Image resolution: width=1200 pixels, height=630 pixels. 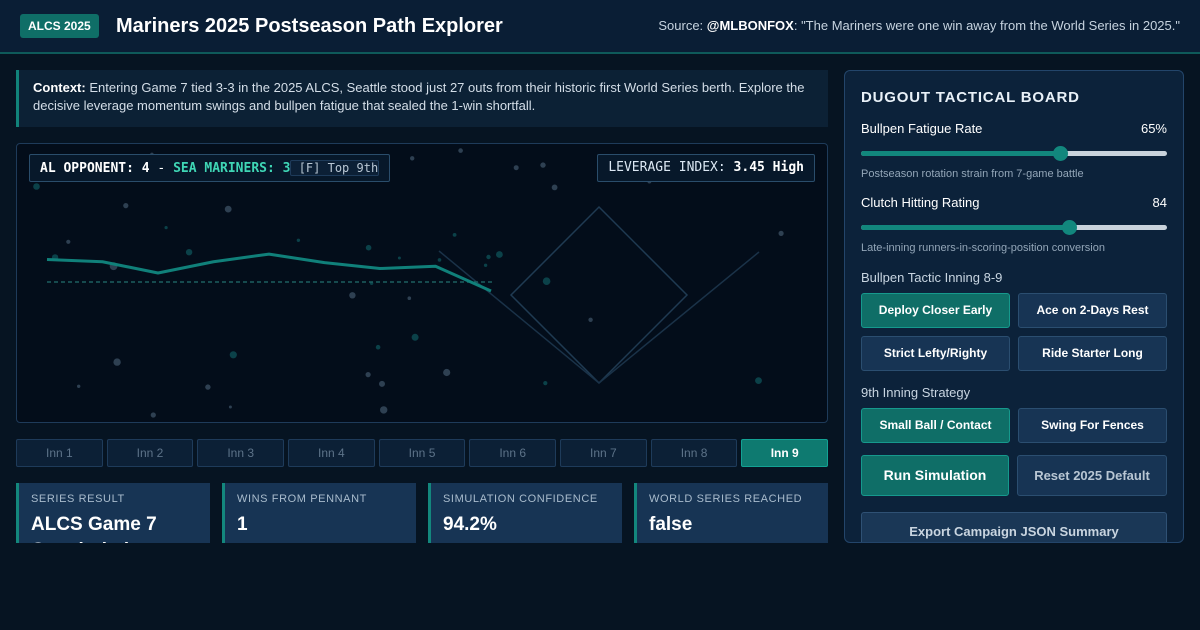 I want to click on infield-diamond, so click(x=599, y=295).